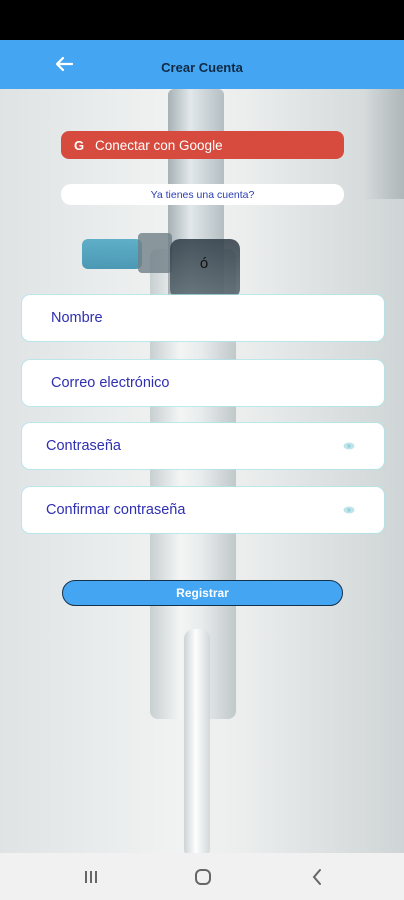 The height and width of the screenshot is (900, 404). I want to click on google-signin-label: Conectar con Google, so click(159, 145).